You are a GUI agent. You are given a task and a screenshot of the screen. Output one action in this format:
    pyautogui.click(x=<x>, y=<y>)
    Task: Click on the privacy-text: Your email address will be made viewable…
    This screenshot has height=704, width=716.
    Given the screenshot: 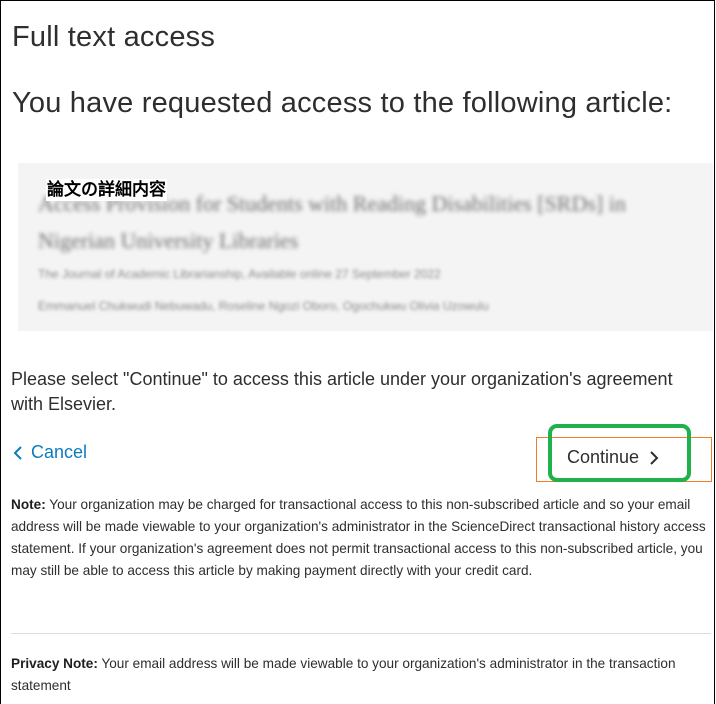 What is the action you would take?
    pyautogui.click(x=343, y=674)
    